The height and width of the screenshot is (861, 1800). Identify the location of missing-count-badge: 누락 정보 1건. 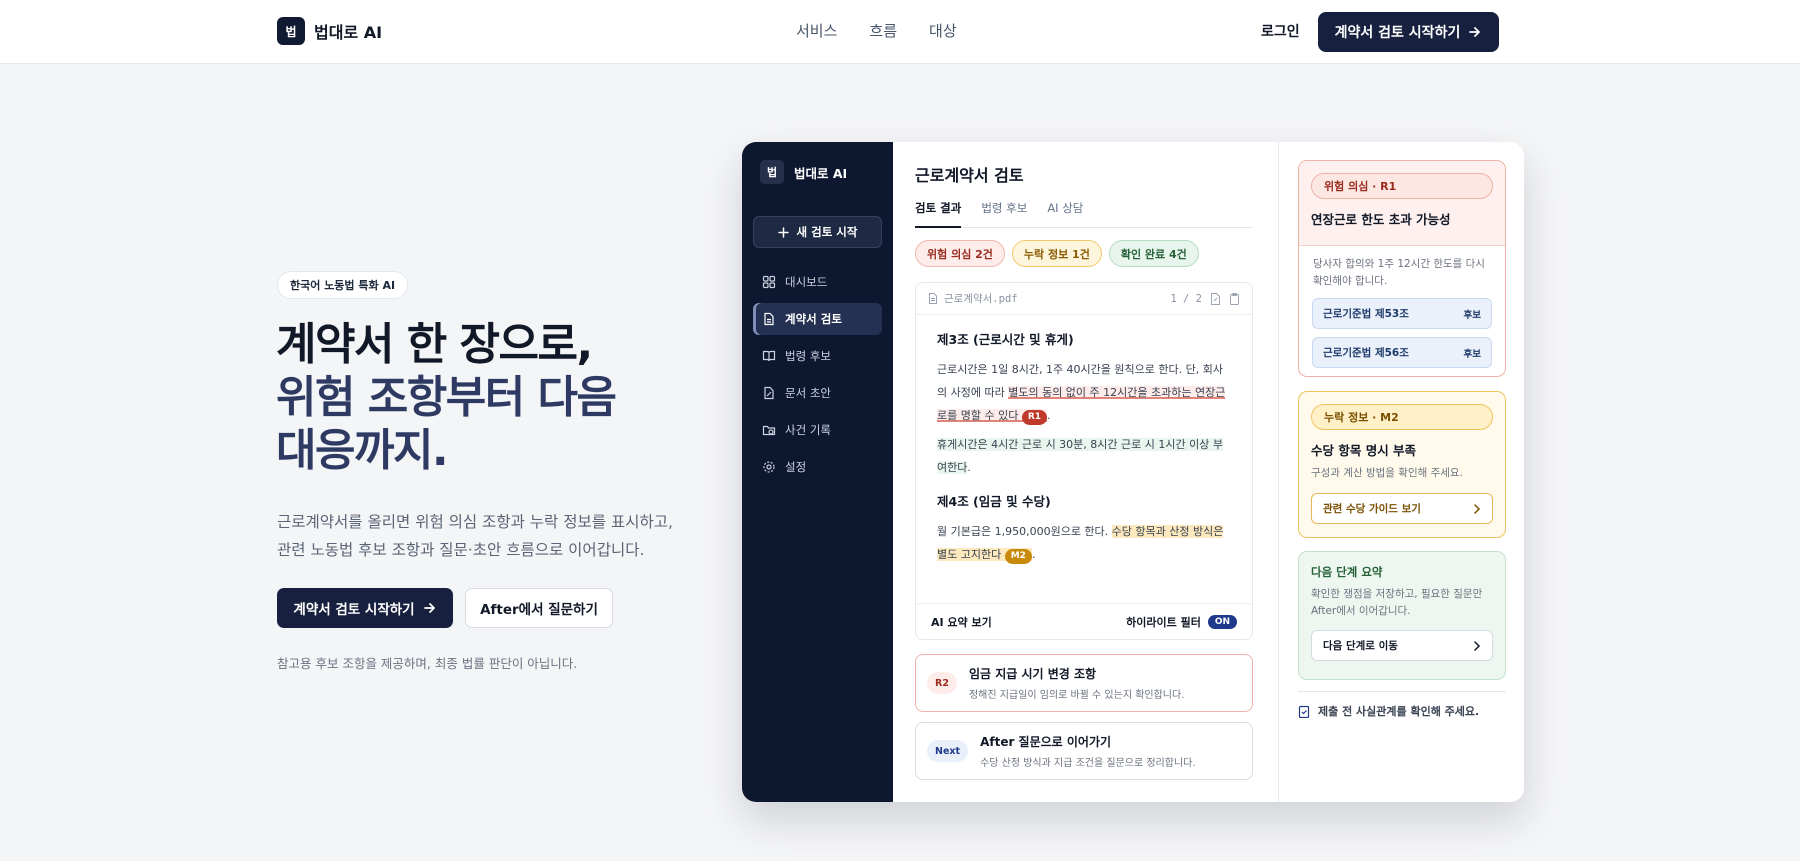
(1056, 253).